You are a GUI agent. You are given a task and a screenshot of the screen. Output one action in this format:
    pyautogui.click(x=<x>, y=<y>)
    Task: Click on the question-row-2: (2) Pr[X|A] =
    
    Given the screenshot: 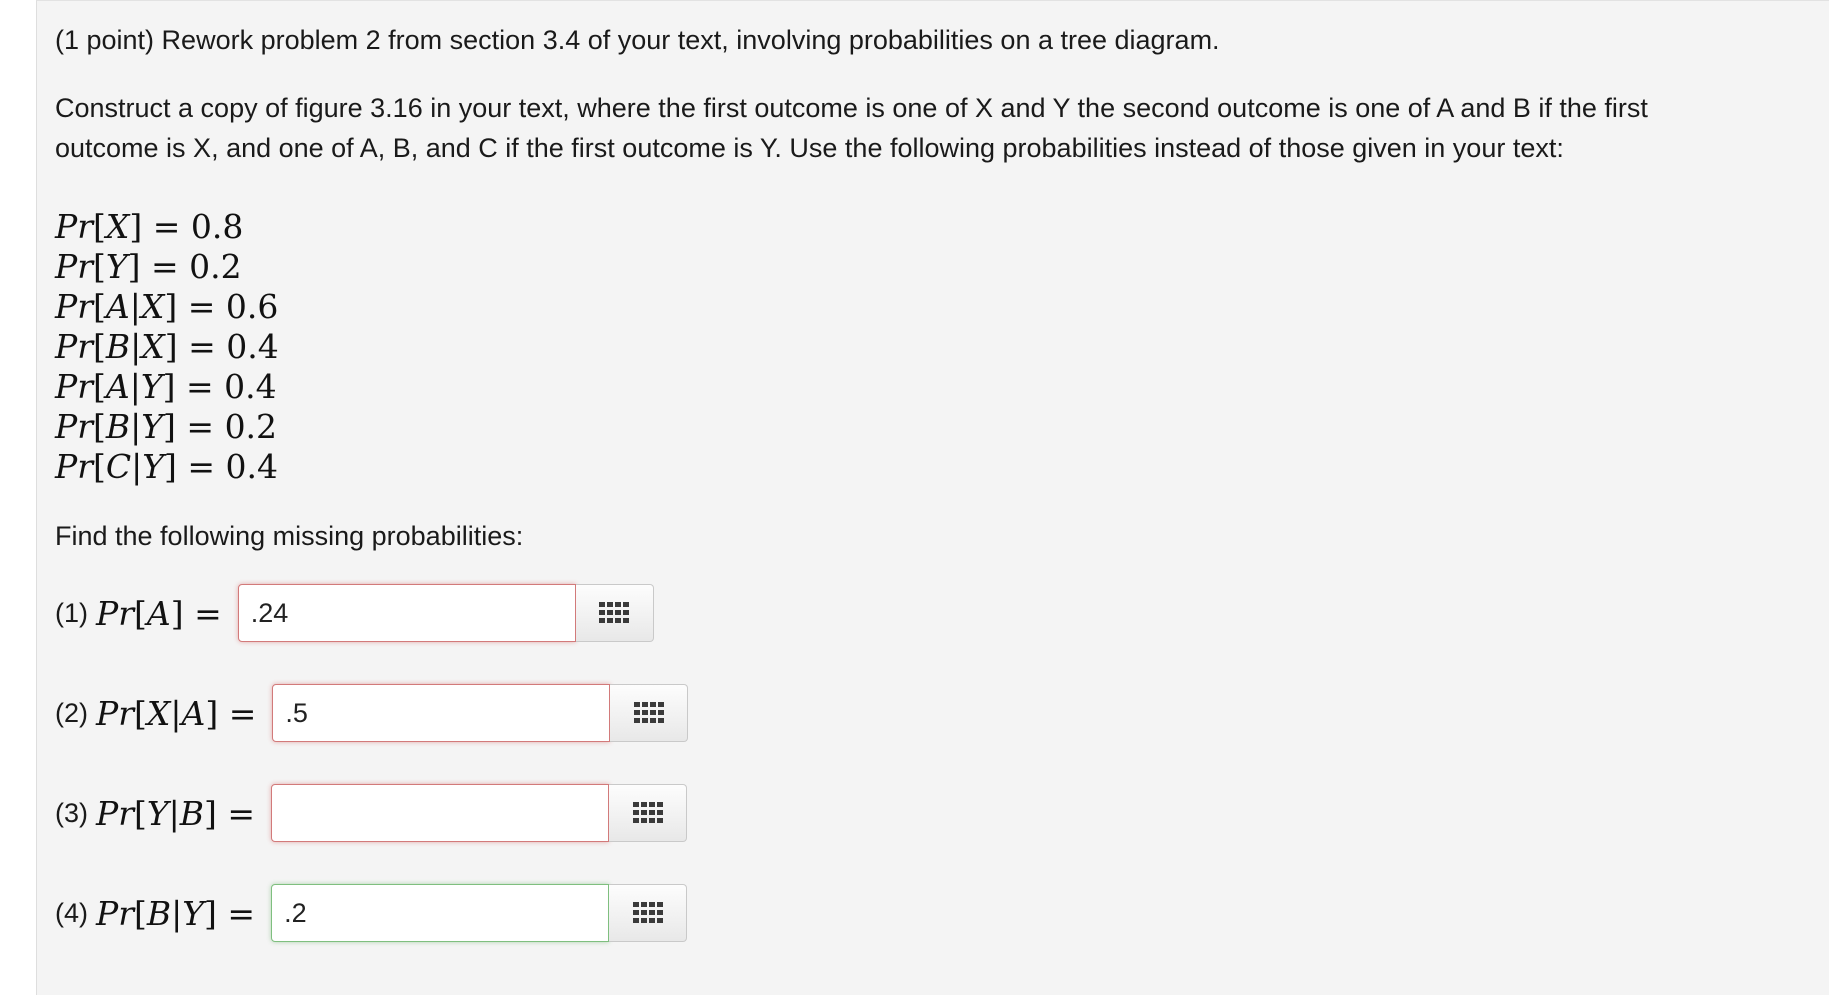 What is the action you would take?
    pyautogui.click(x=372, y=713)
    